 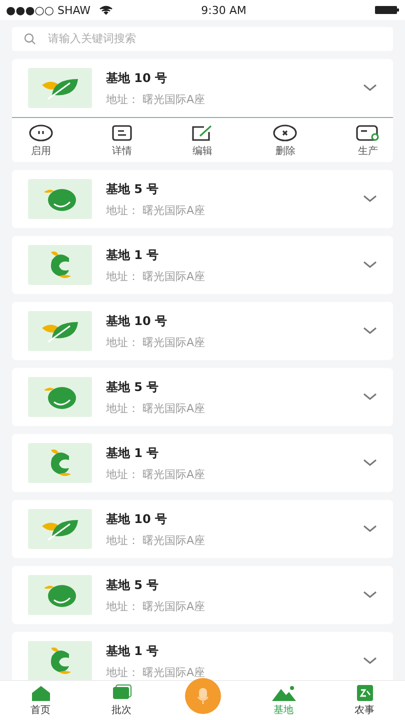 What do you see at coordinates (41, 693) in the screenshot?
I see `home-icon` at bounding box center [41, 693].